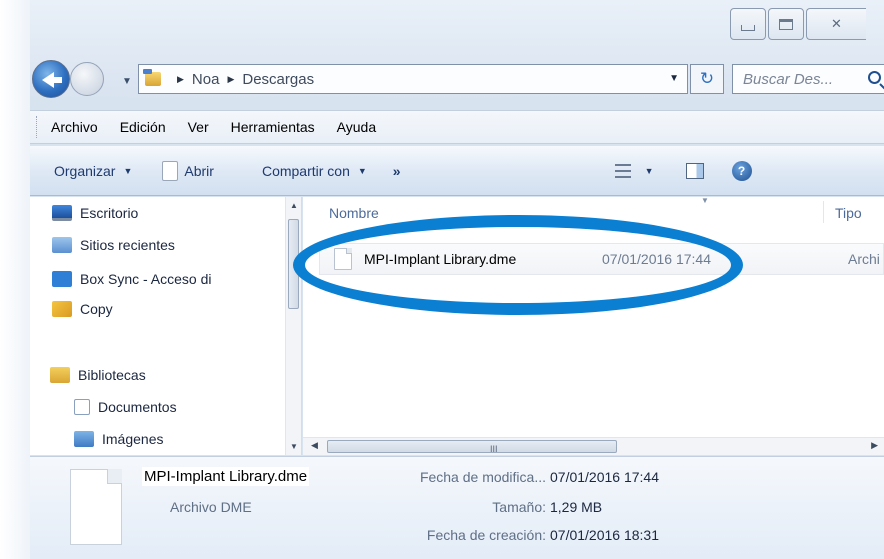 The height and width of the screenshot is (559, 884). I want to click on scroll-right-icon: ▶, so click(874, 445).